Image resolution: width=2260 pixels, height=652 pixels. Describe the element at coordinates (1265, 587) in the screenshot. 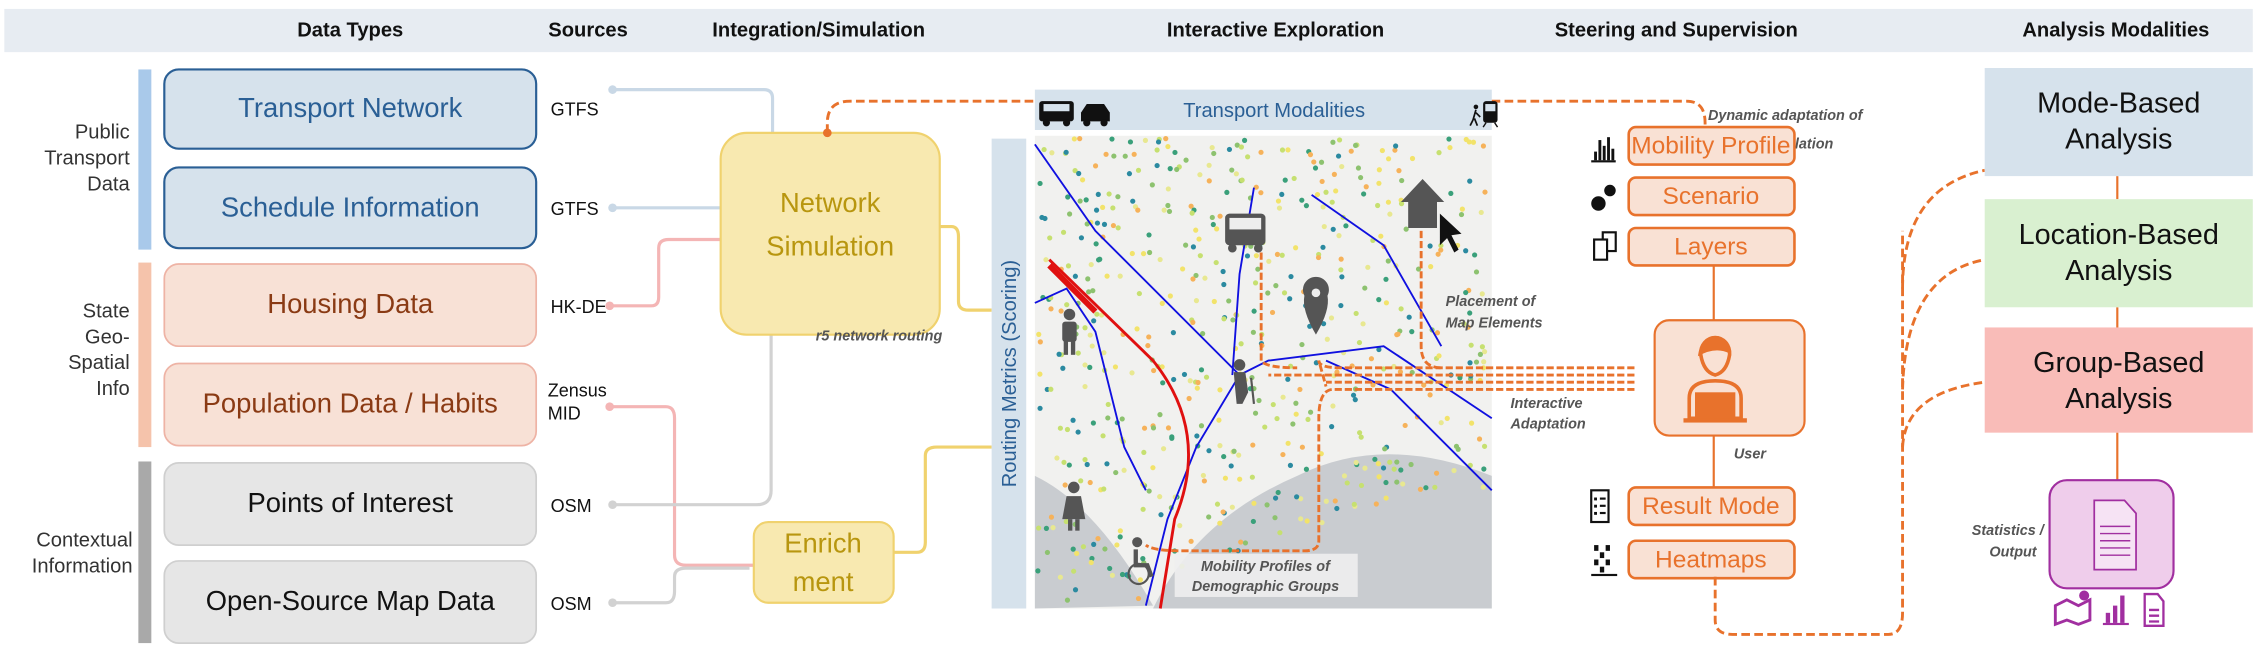

I see `svg-text: Demographic Groups` at that location.